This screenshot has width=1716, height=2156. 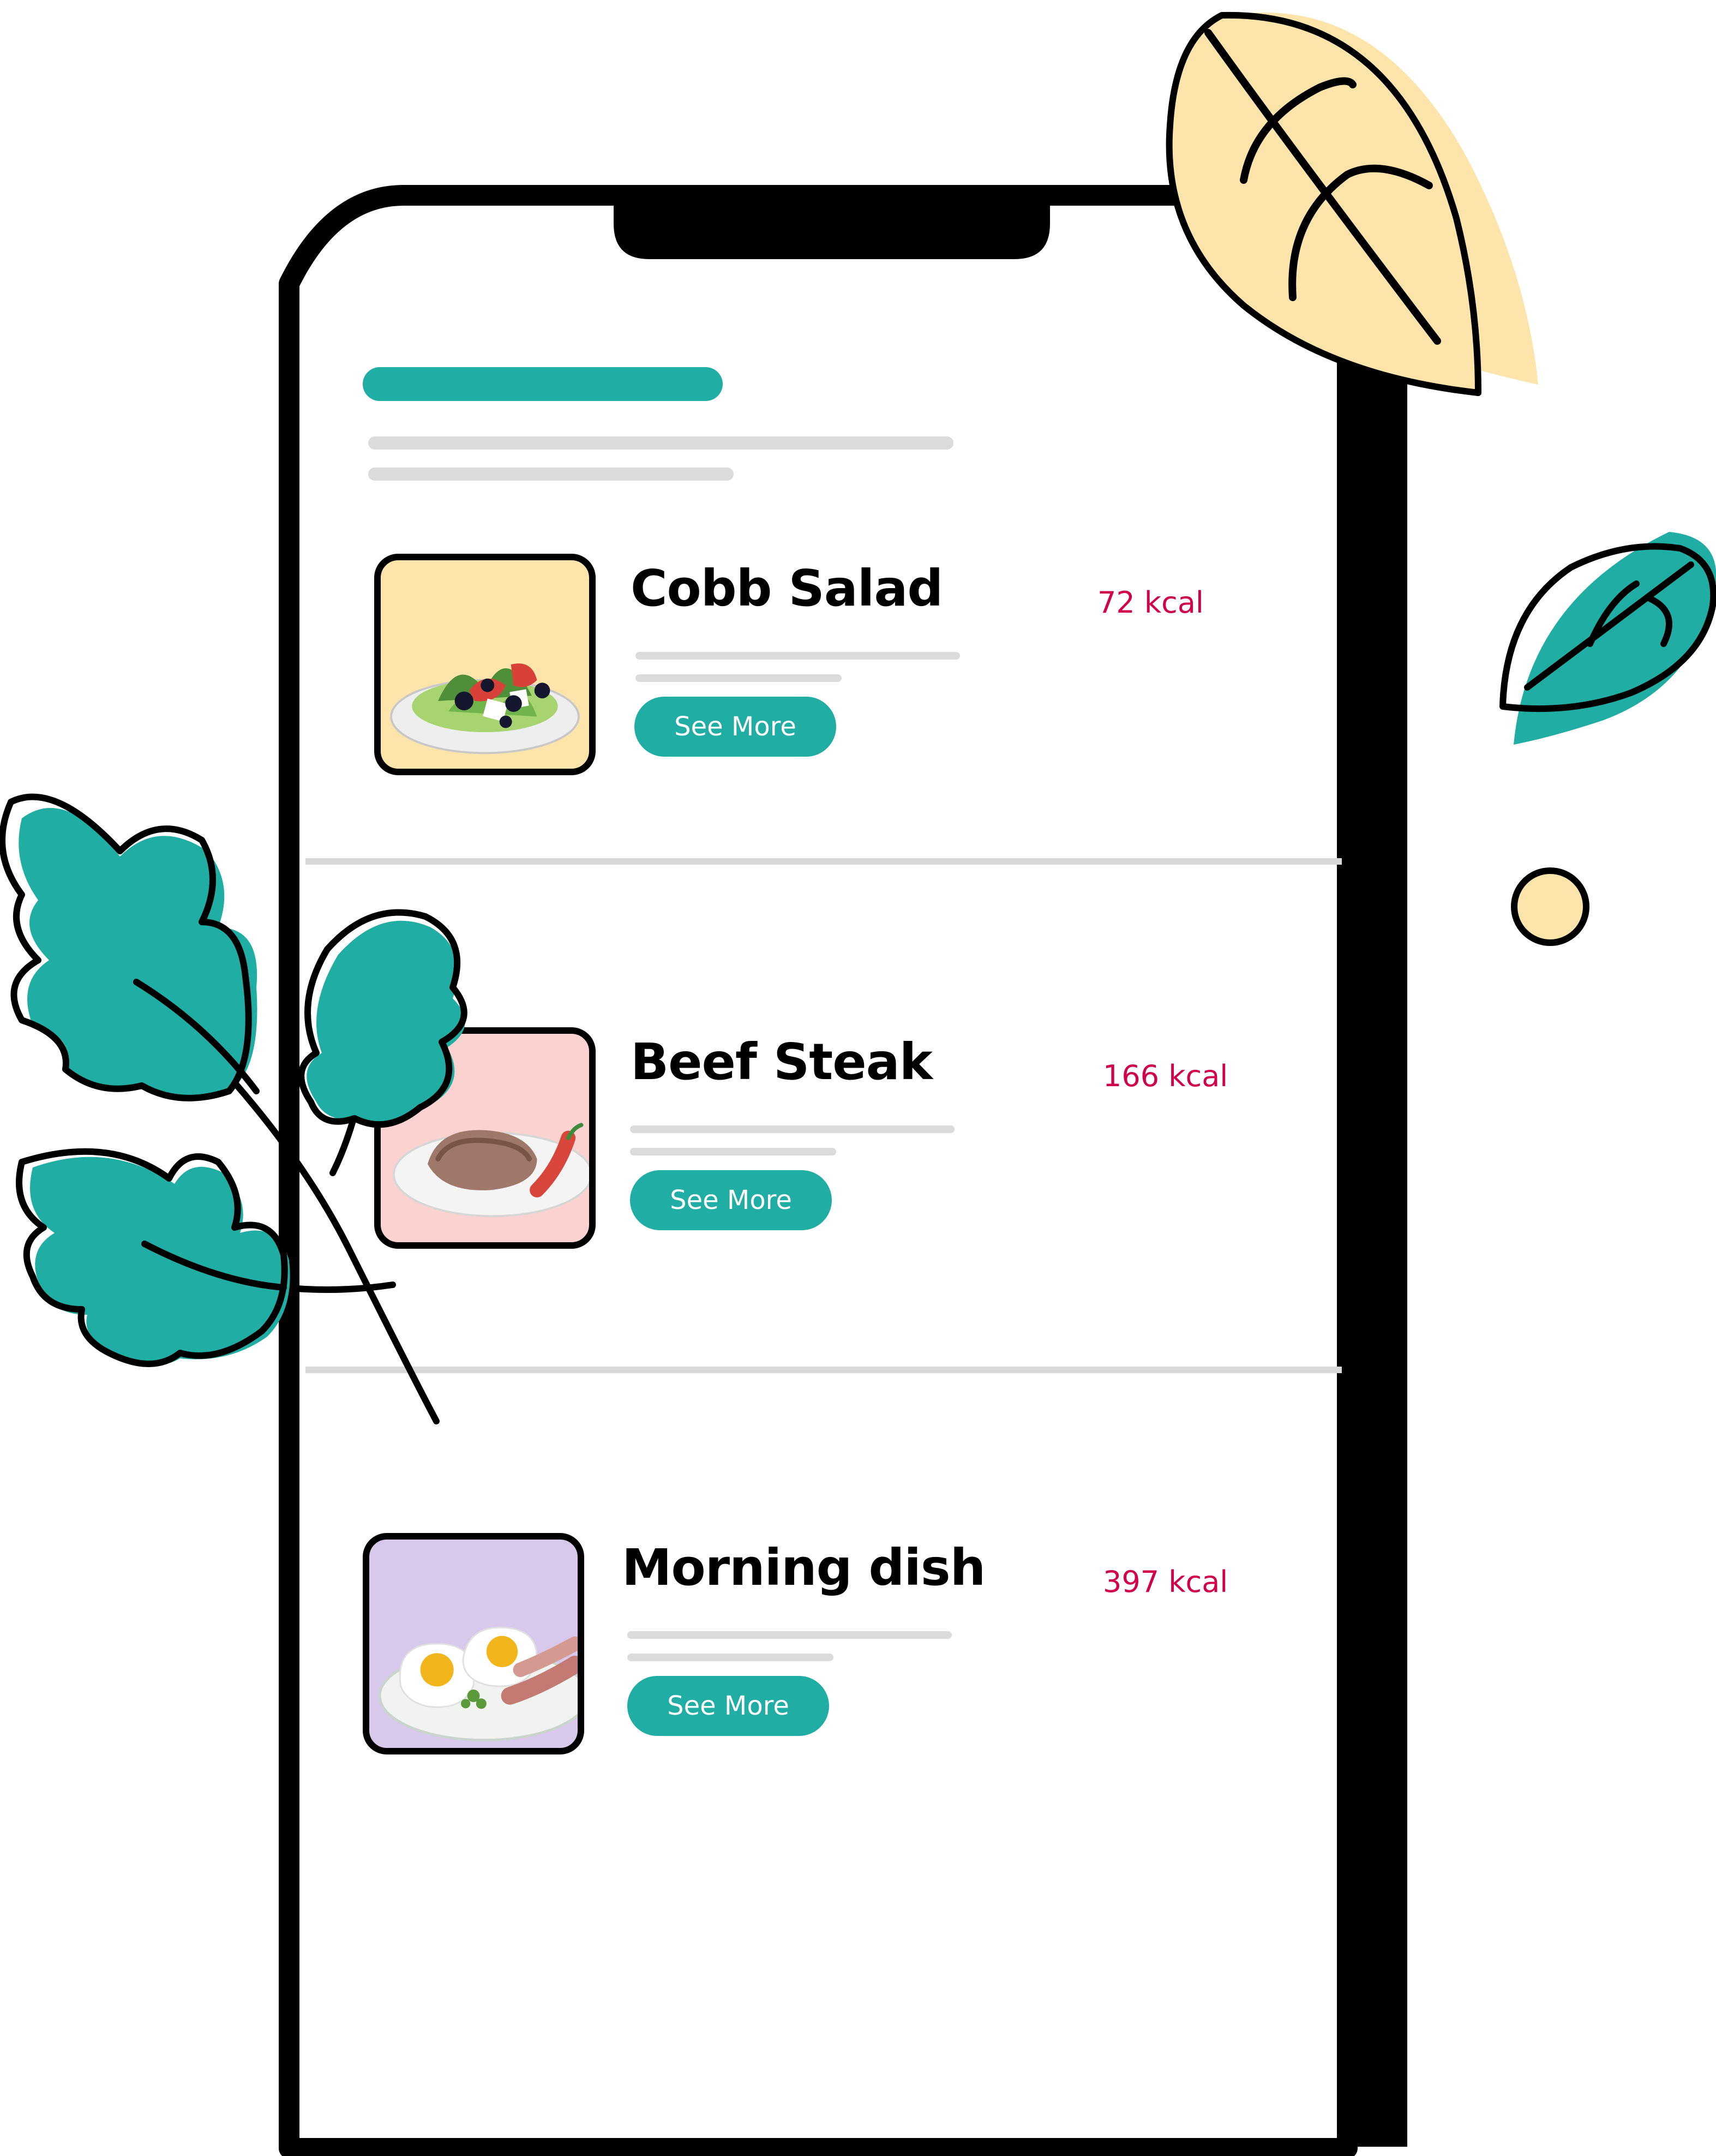 What do you see at coordinates (491, 1170) in the screenshot?
I see `steak-icon` at bounding box center [491, 1170].